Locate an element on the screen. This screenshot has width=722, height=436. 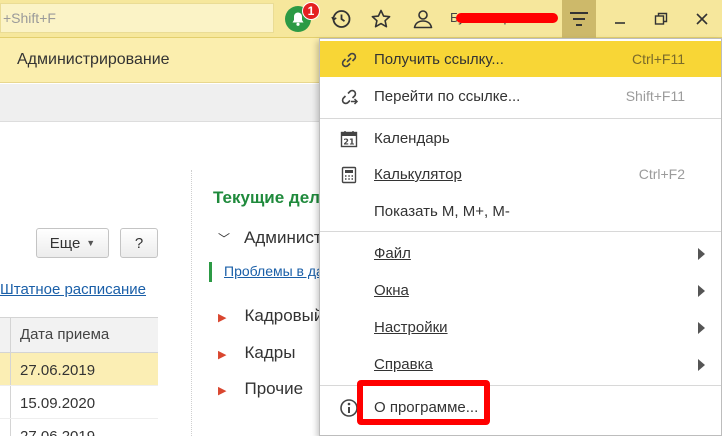
menu-item-go-to-link: Перейти по ссылке... Shift+F11 is located at coordinates (520, 96).